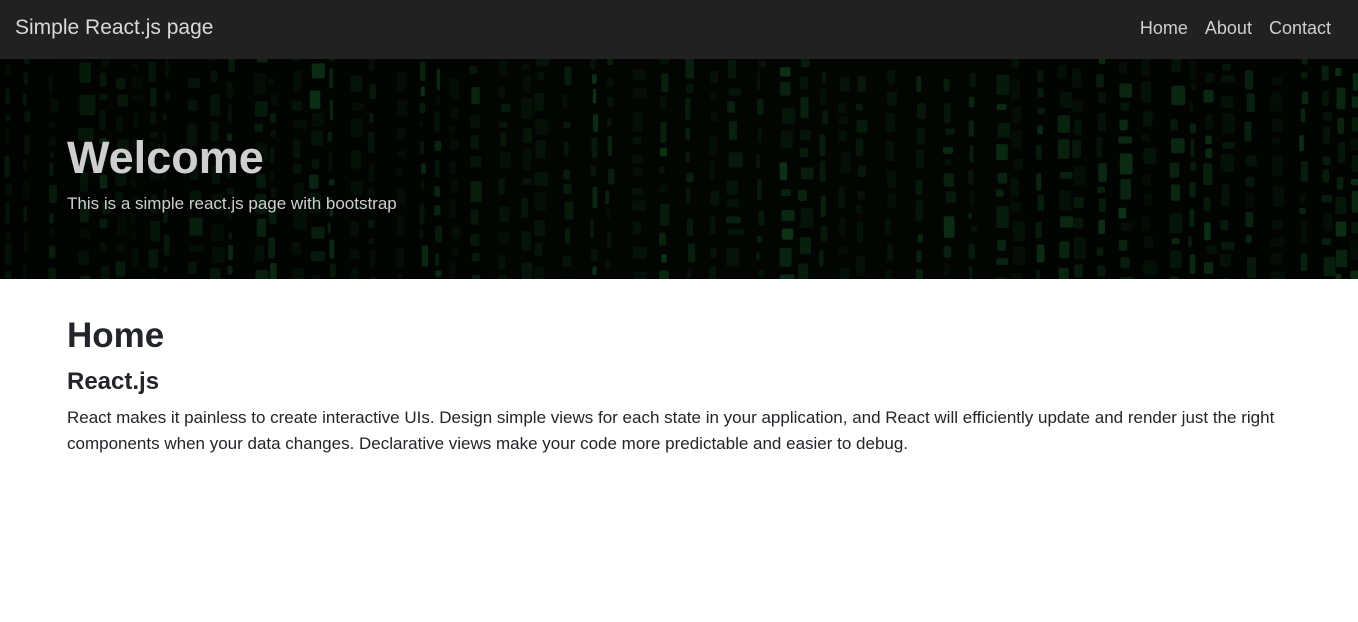  Describe the element at coordinates (116, 335) in the screenshot. I see `page-title: Home` at that location.